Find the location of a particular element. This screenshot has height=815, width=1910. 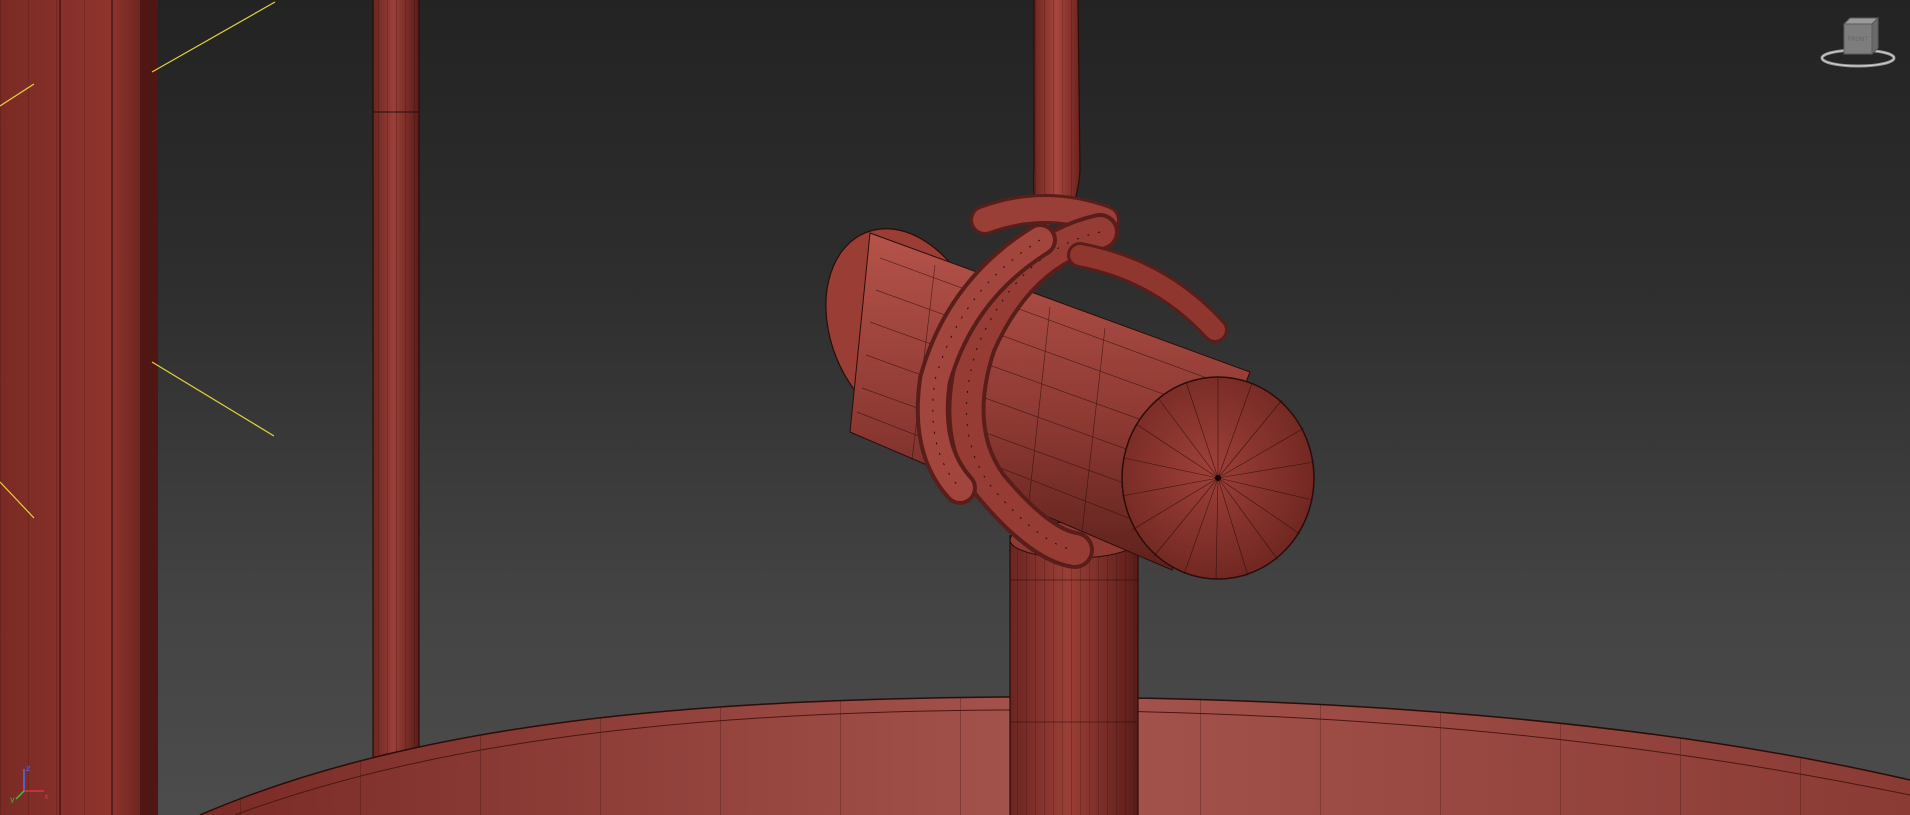

crank-end-cap is located at coordinates (1218, 478).